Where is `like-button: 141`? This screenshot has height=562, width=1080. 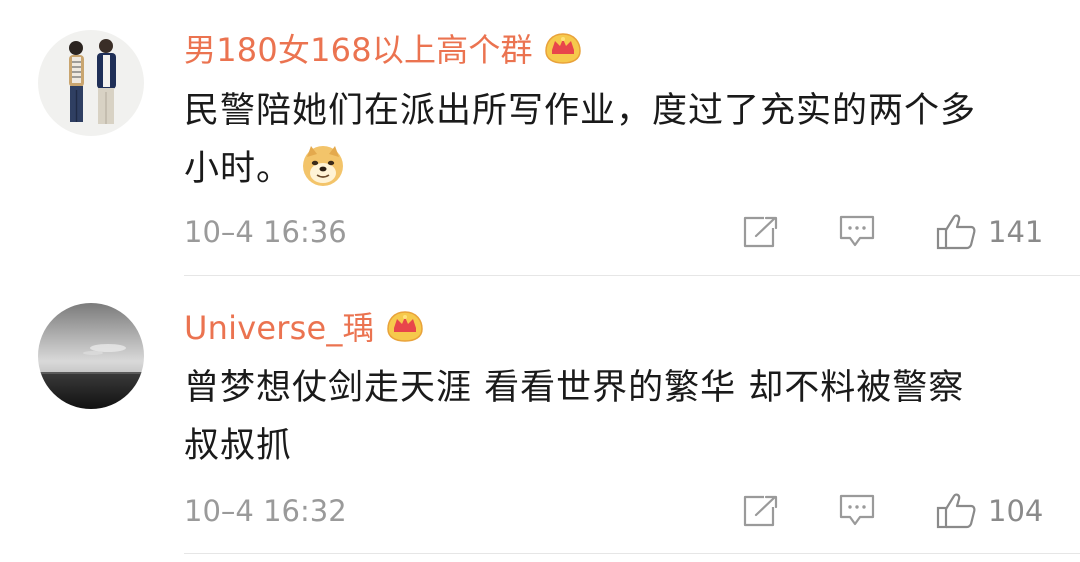
like-button: 141 is located at coordinates (989, 232).